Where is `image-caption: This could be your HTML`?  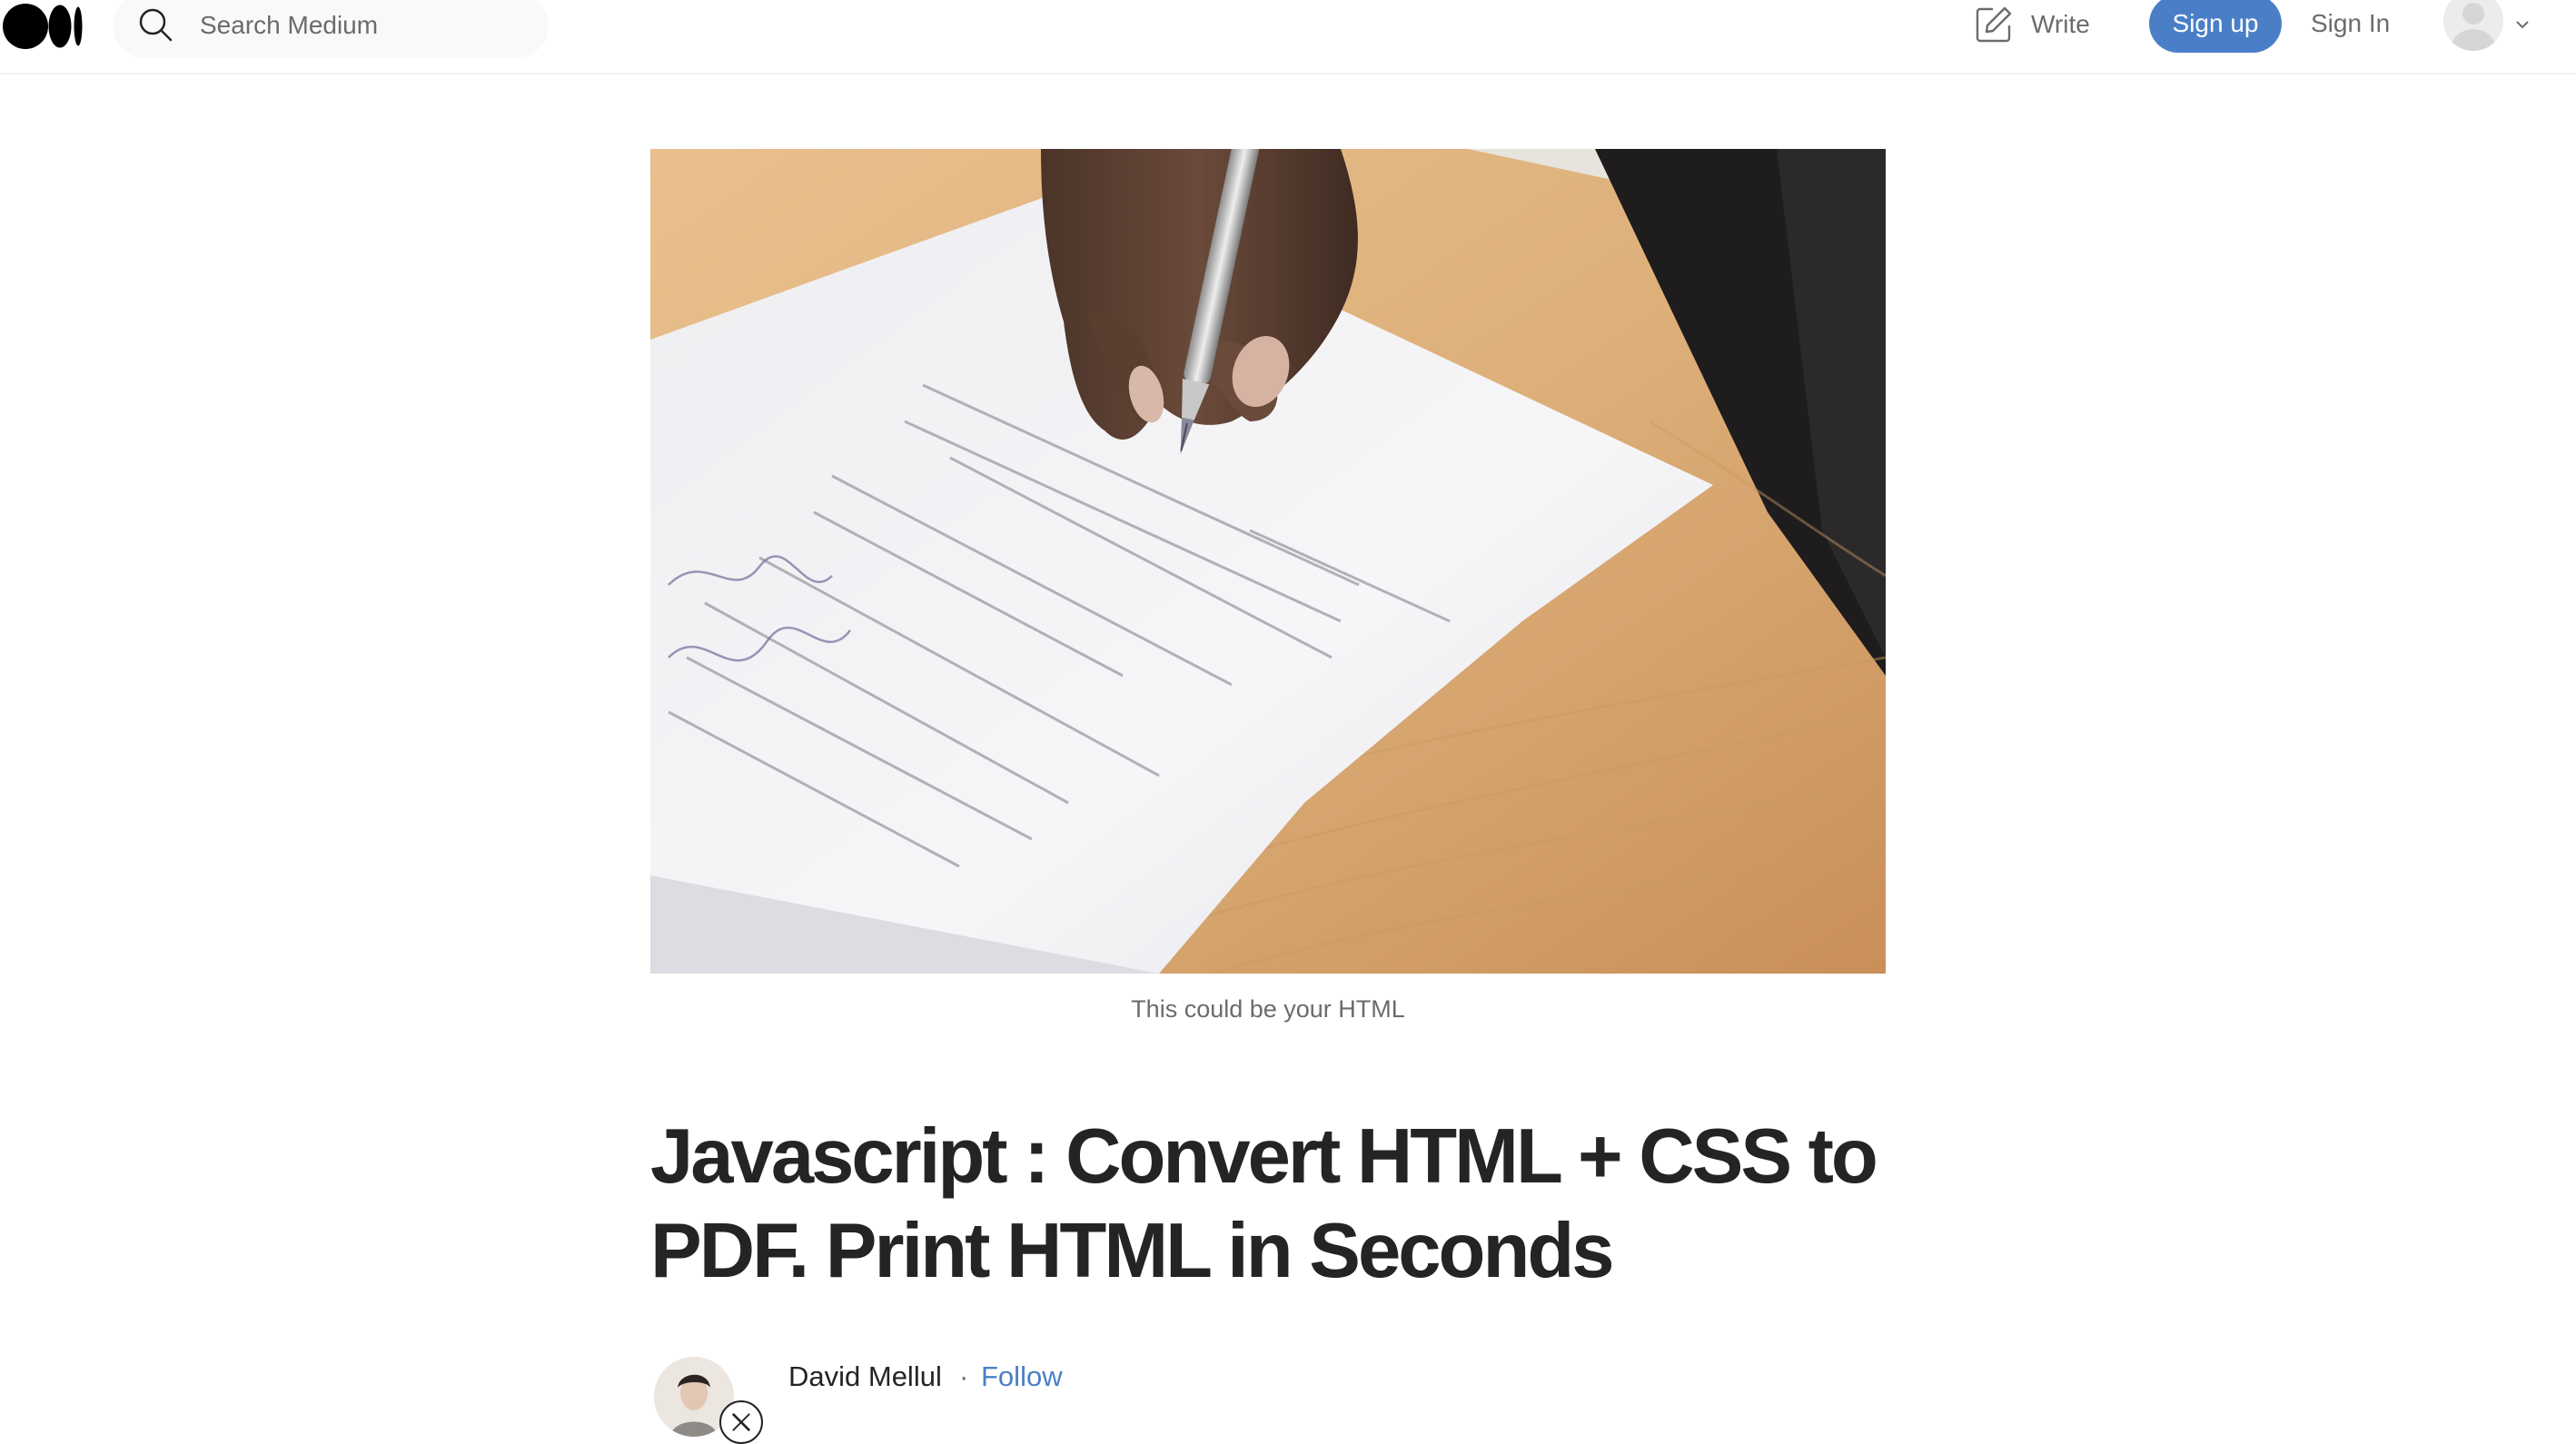 image-caption: This could be your HTML is located at coordinates (1268, 1009).